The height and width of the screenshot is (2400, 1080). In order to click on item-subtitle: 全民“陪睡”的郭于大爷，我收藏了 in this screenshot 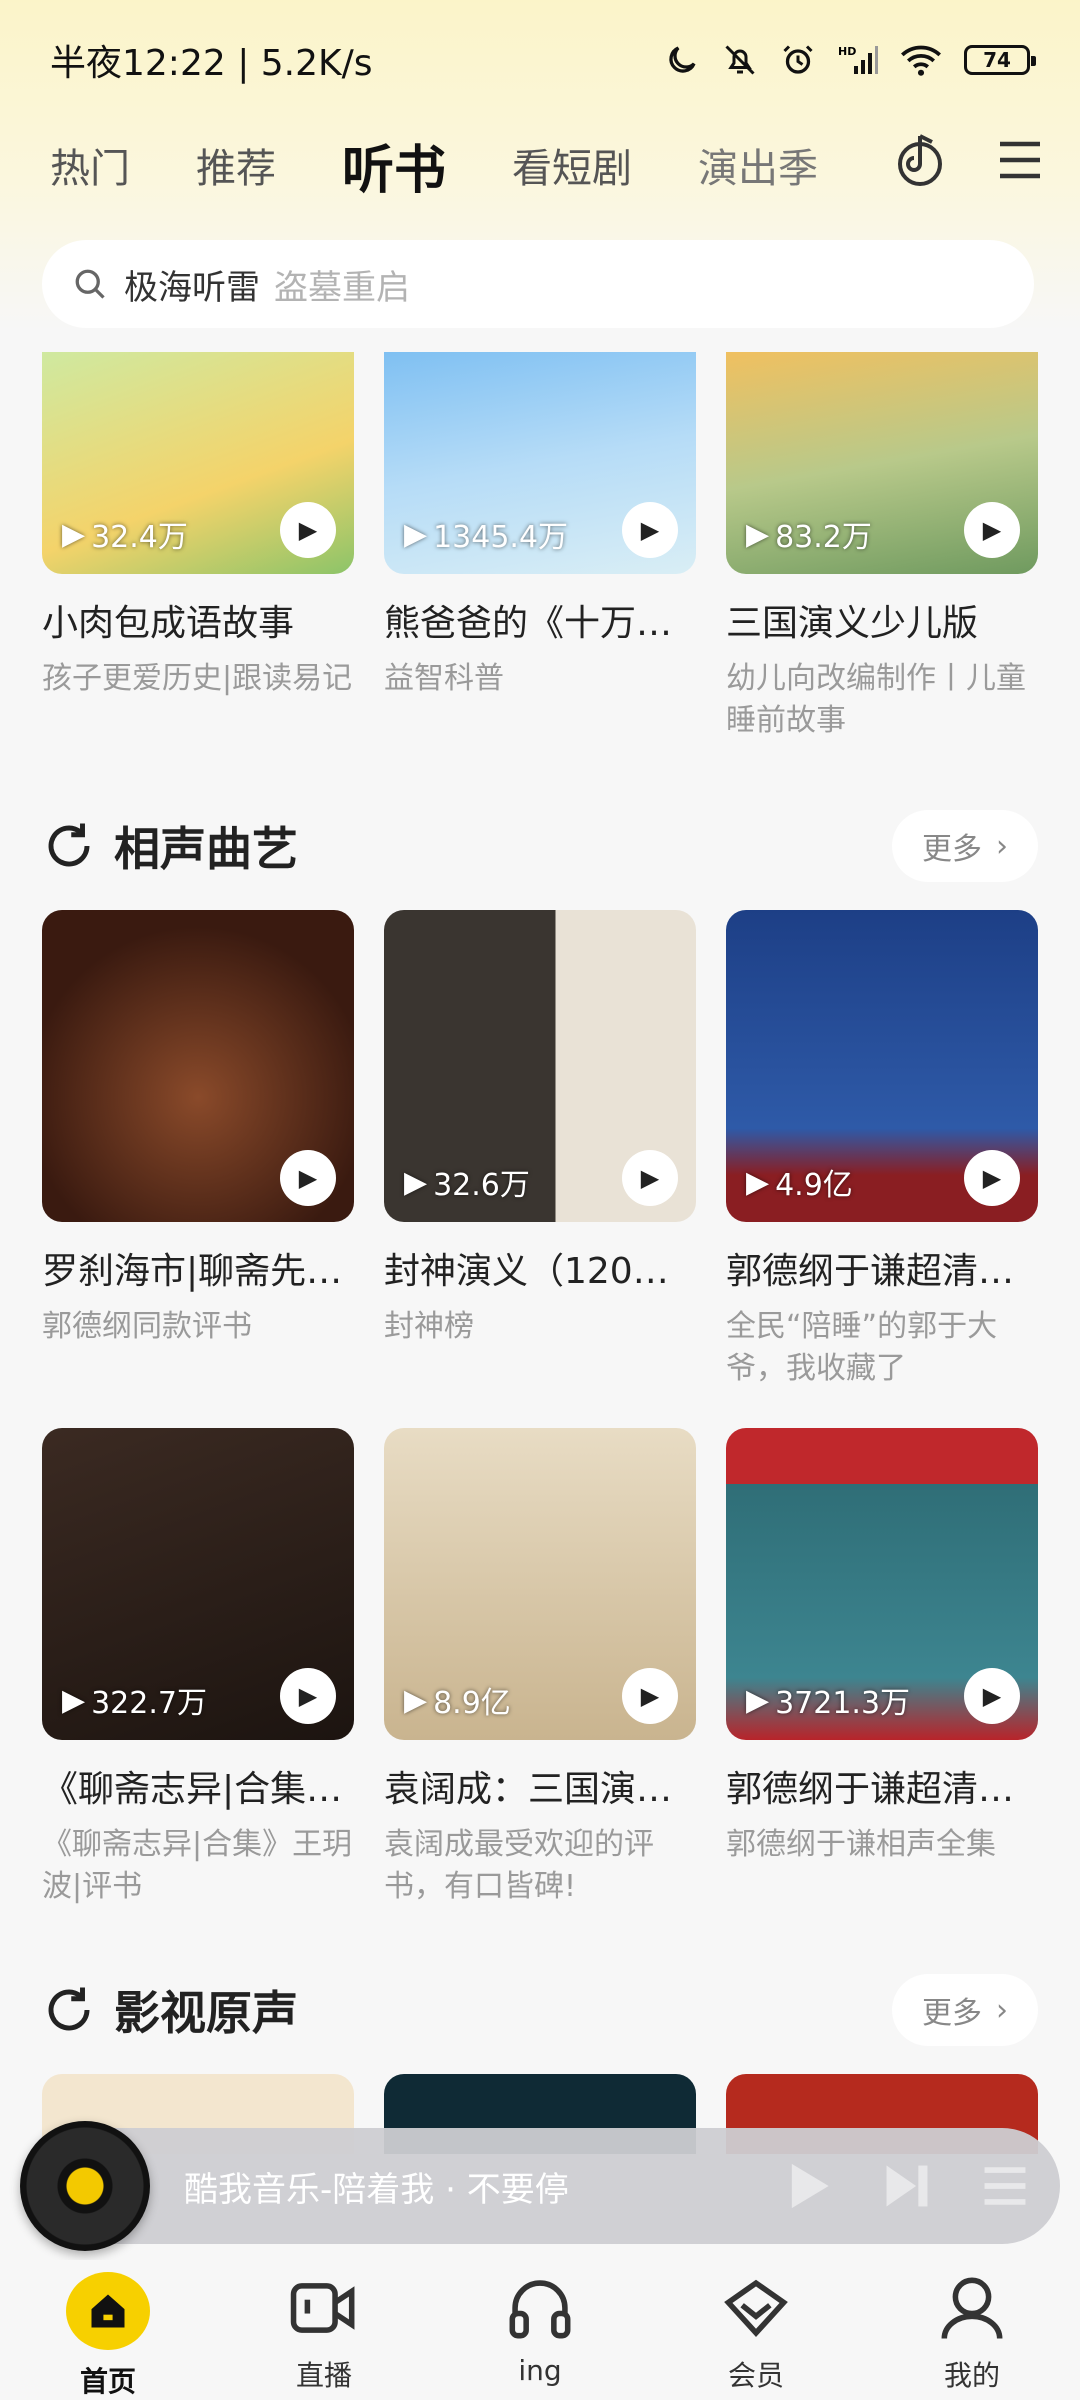, I will do `click(862, 1347)`.